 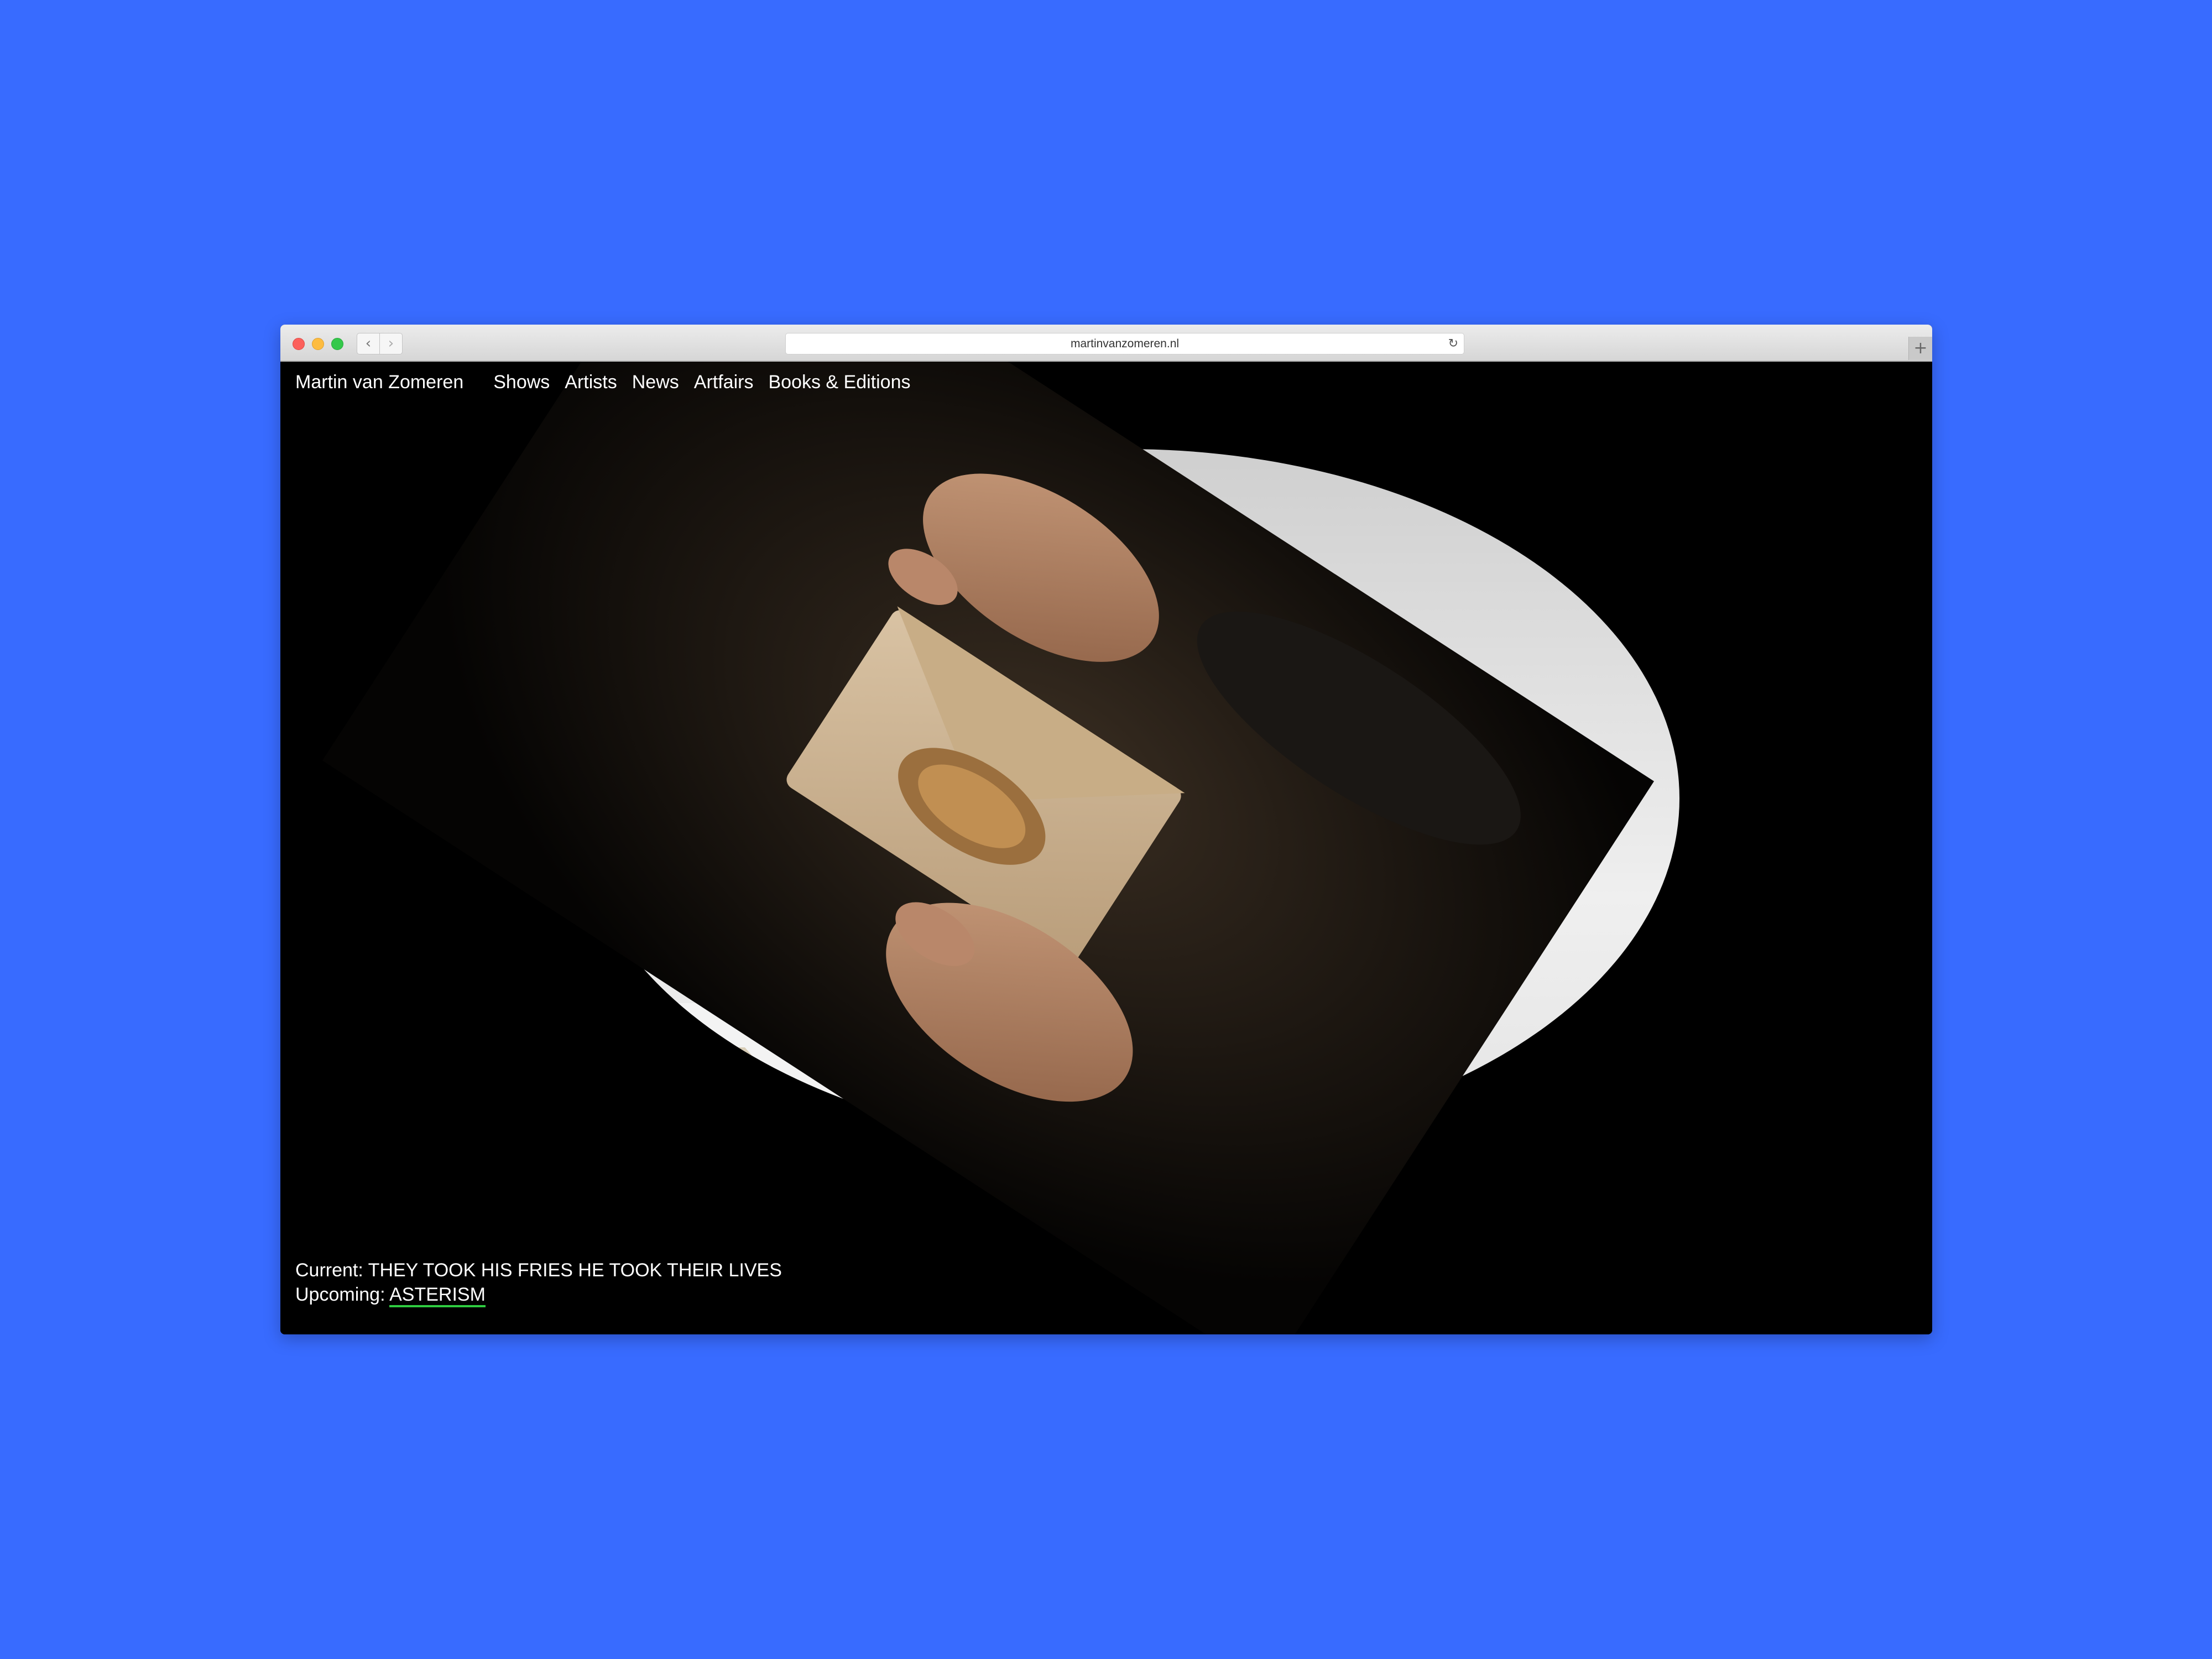 What do you see at coordinates (1453, 344) in the screenshot?
I see `reload-icon: ↻` at bounding box center [1453, 344].